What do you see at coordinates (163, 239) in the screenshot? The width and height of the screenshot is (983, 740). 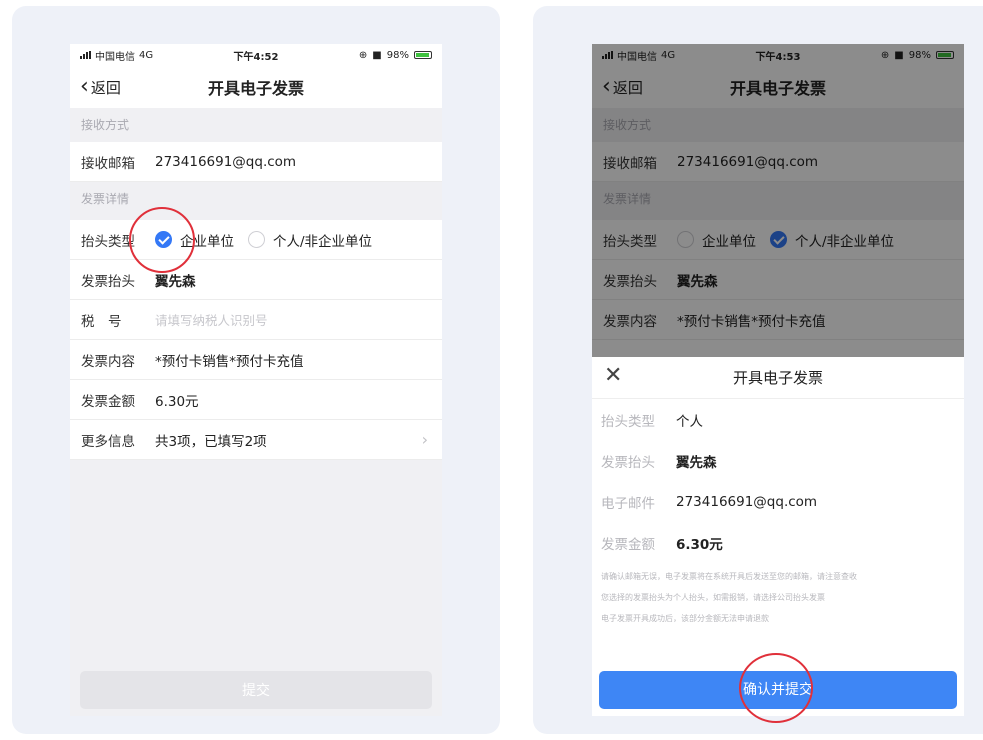 I see `radio-checked-icon` at bounding box center [163, 239].